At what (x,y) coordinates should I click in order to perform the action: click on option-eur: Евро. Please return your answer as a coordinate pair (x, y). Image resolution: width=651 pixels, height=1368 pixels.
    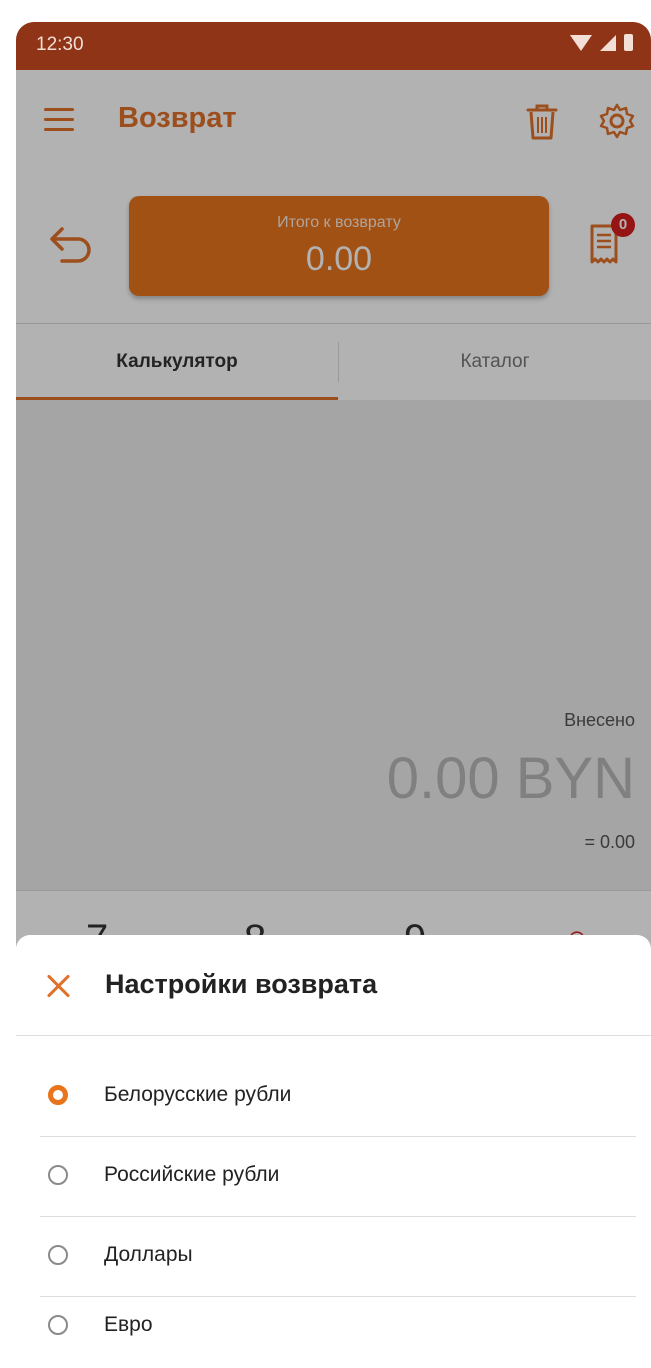
    Looking at the image, I should click on (338, 1327).